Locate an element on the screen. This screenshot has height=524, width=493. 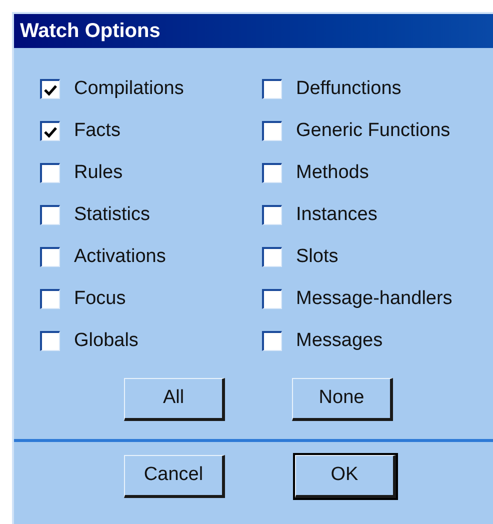
checkbox-label: Deffunctions is located at coordinates (349, 88).